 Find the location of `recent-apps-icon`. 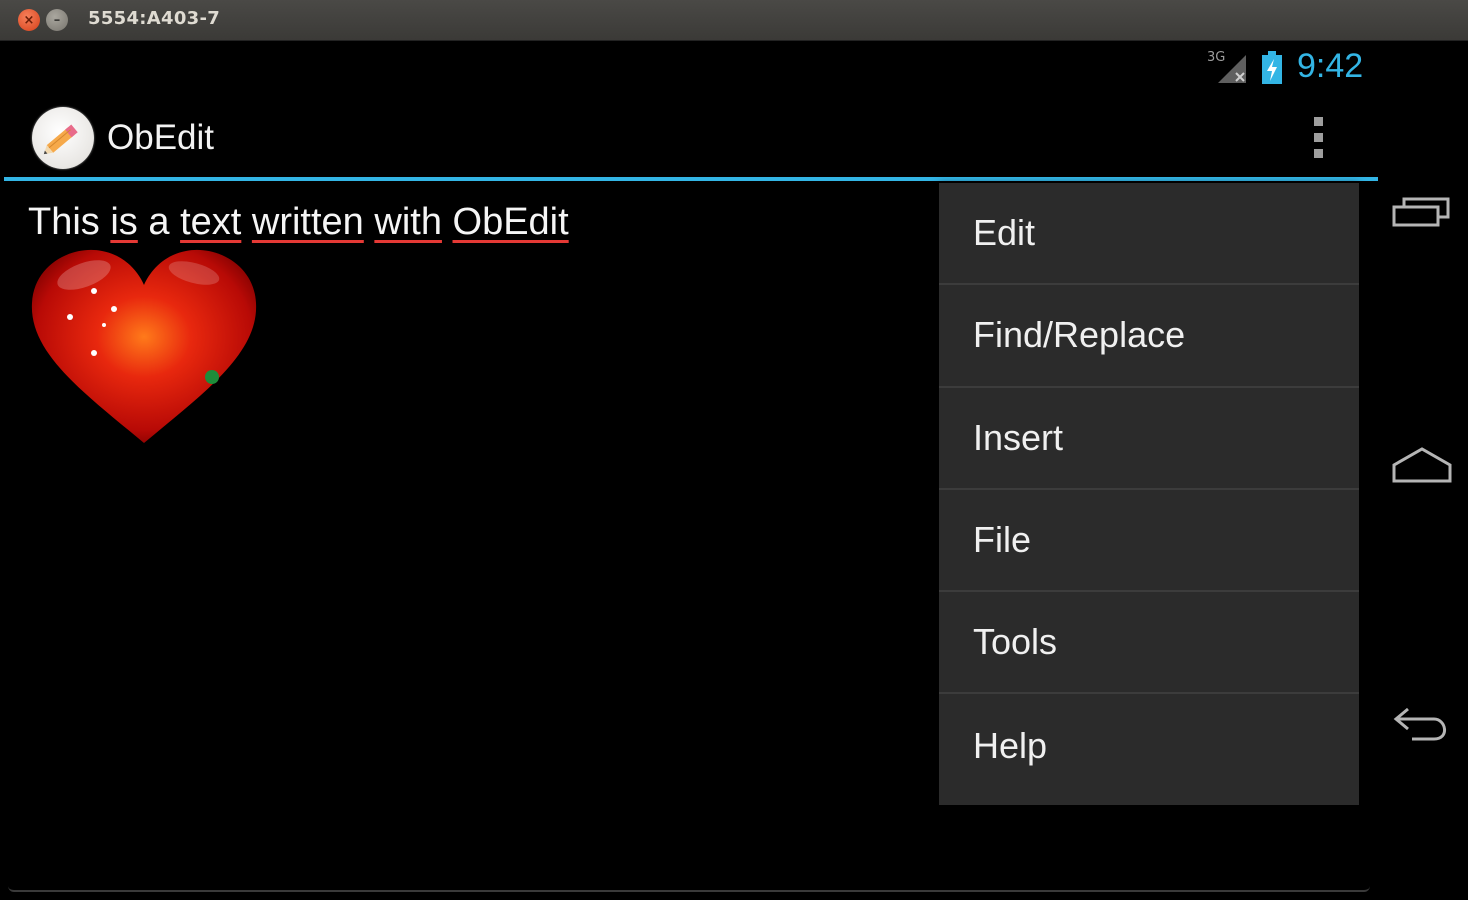

recent-apps-icon is located at coordinates (1422, 215).